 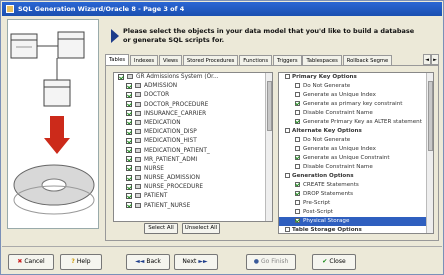 What do you see at coordinates (193, 114) in the screenshot?
I see `list-item: INSURANCE_CARRIER` at bounding box center [193, 114].